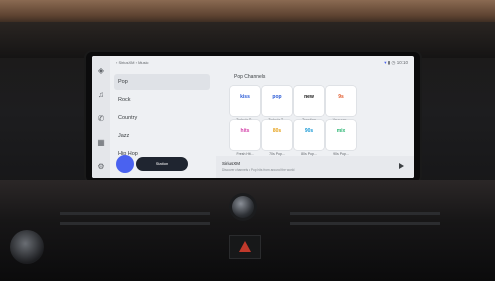  I want to click on now-playing-title: SiriusXM, so click(231, 163).